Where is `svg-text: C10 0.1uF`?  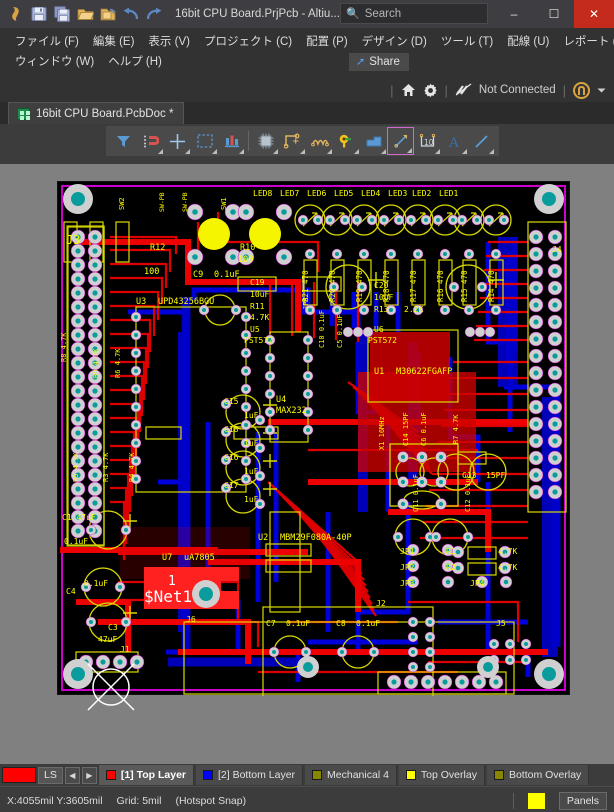
svg-text: C10 0.1uF is located at coordinates (322, 329).